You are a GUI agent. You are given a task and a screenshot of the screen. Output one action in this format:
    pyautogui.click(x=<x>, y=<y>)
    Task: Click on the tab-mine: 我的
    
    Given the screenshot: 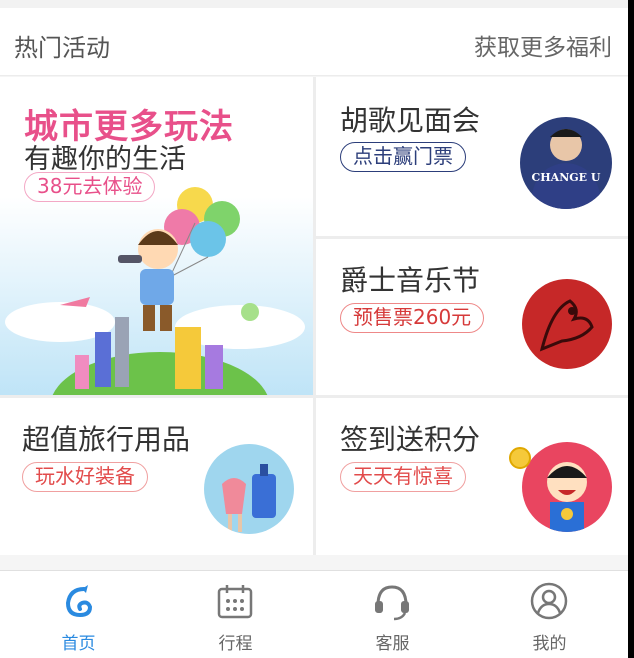 What is the action you would take?
    pyautogui.click(x=549, y=614)
    